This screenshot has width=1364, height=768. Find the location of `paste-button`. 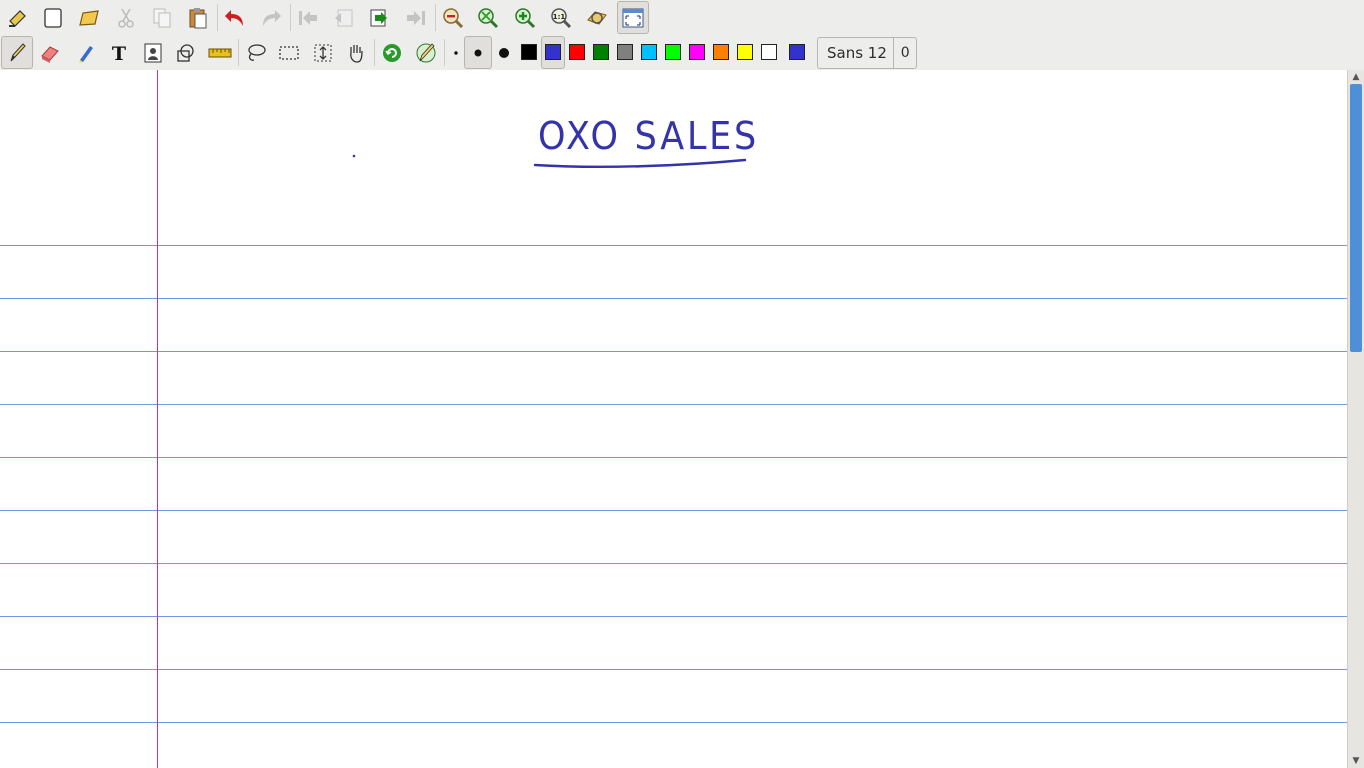

paste-button is located at coordinates (198, 17).